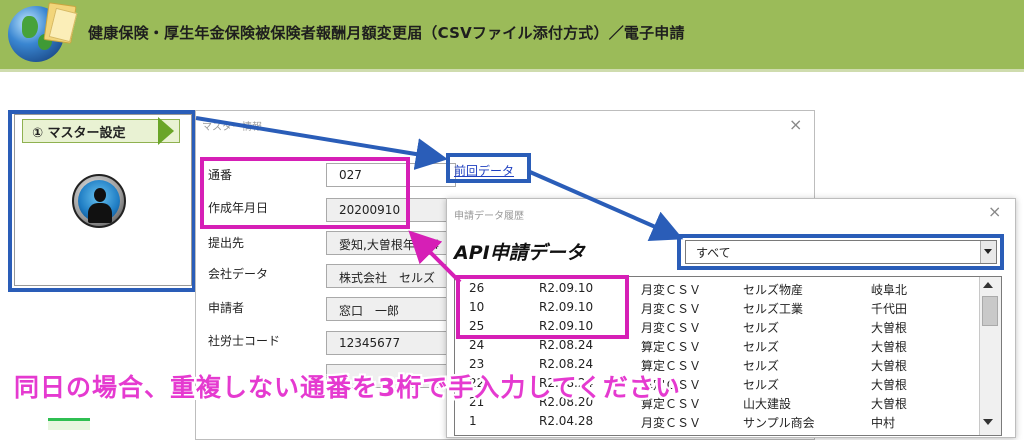 The width and height of the screenshot is (1024, 440). What do you see at coordinates (519, 253) in the screenshot?
I see `api-application-heading: API申請データ` at bounding box center [519, 253].